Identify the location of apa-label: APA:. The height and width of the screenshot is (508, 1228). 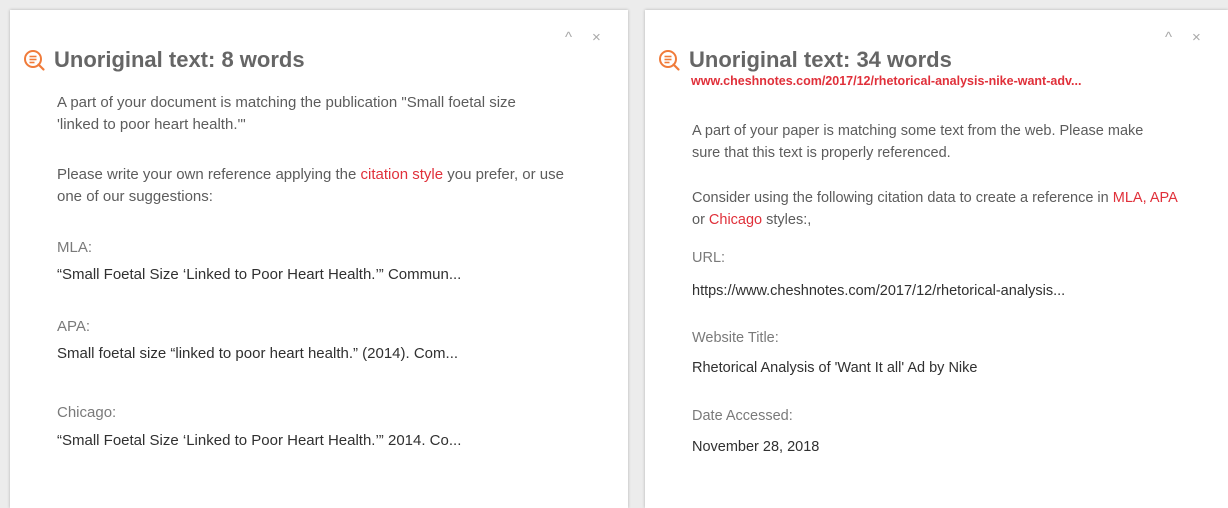
(74, 326).